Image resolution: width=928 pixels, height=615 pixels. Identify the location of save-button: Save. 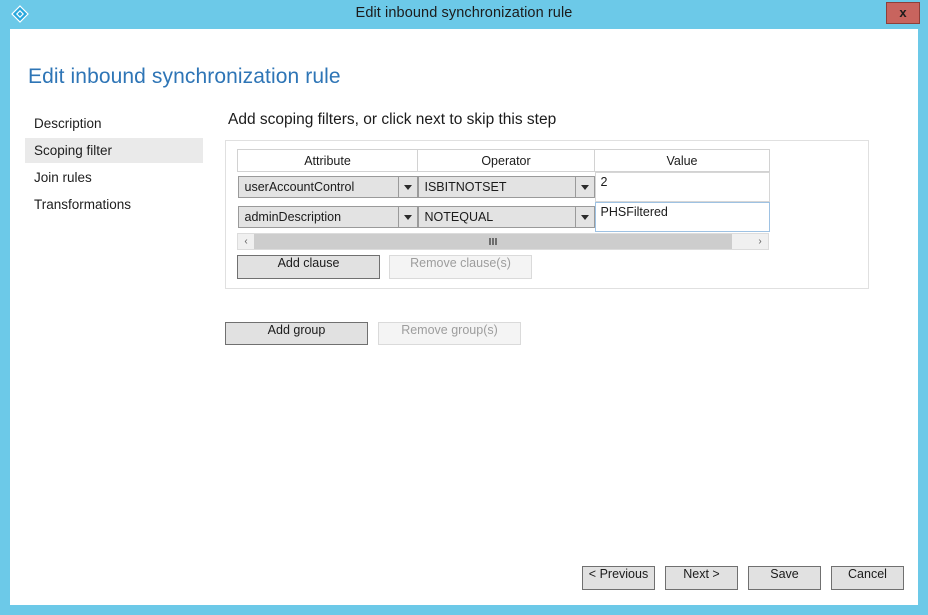
(784, 578).